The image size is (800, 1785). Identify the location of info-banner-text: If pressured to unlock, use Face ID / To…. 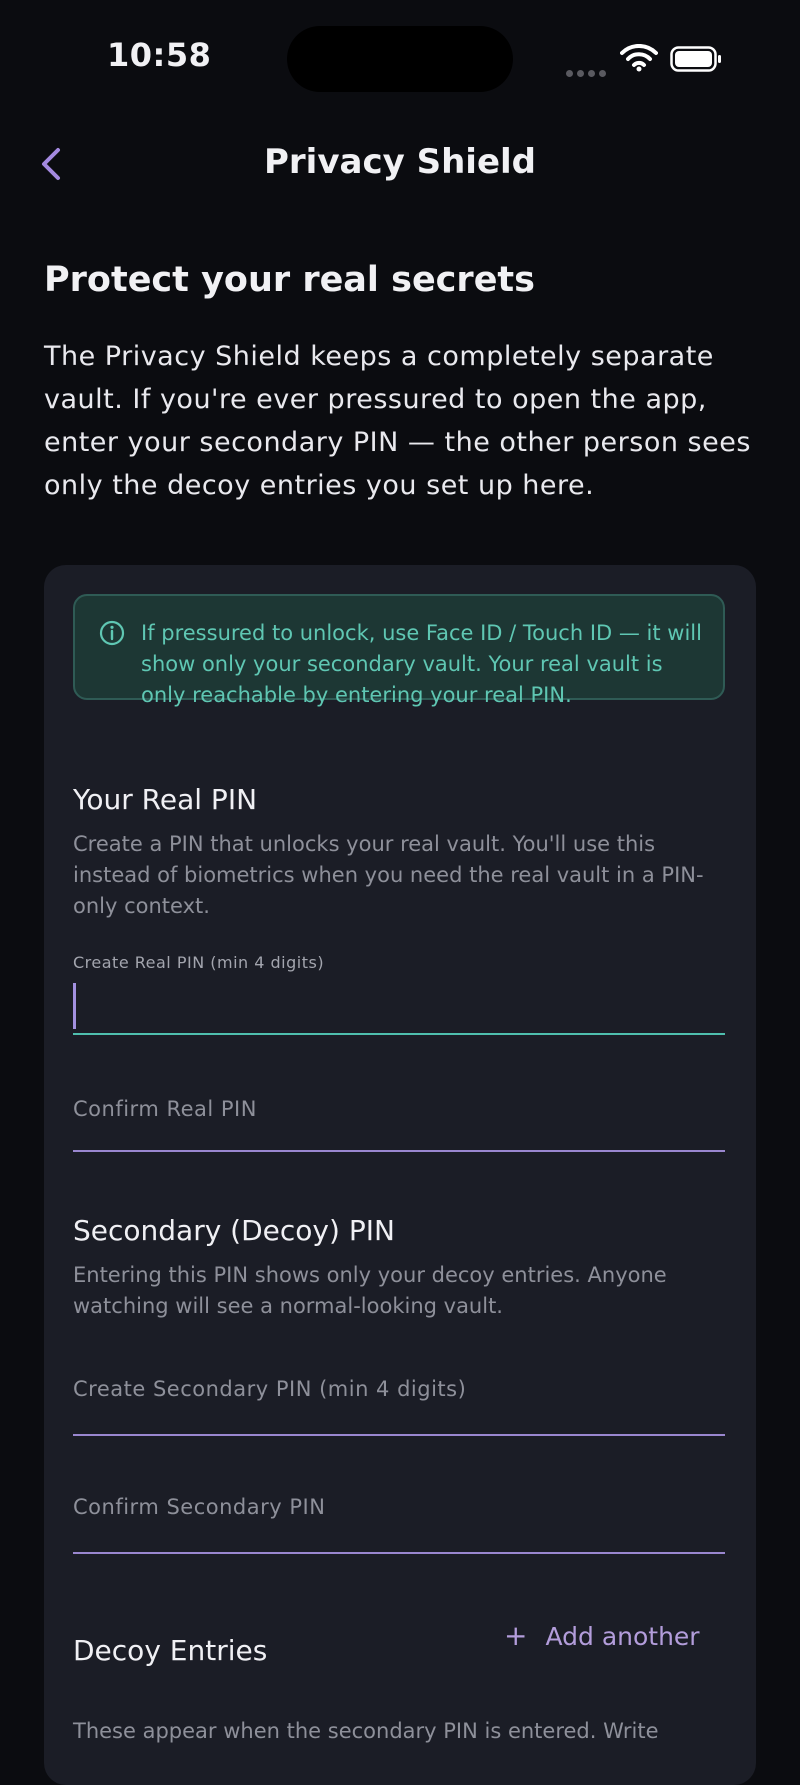
(421, 664).